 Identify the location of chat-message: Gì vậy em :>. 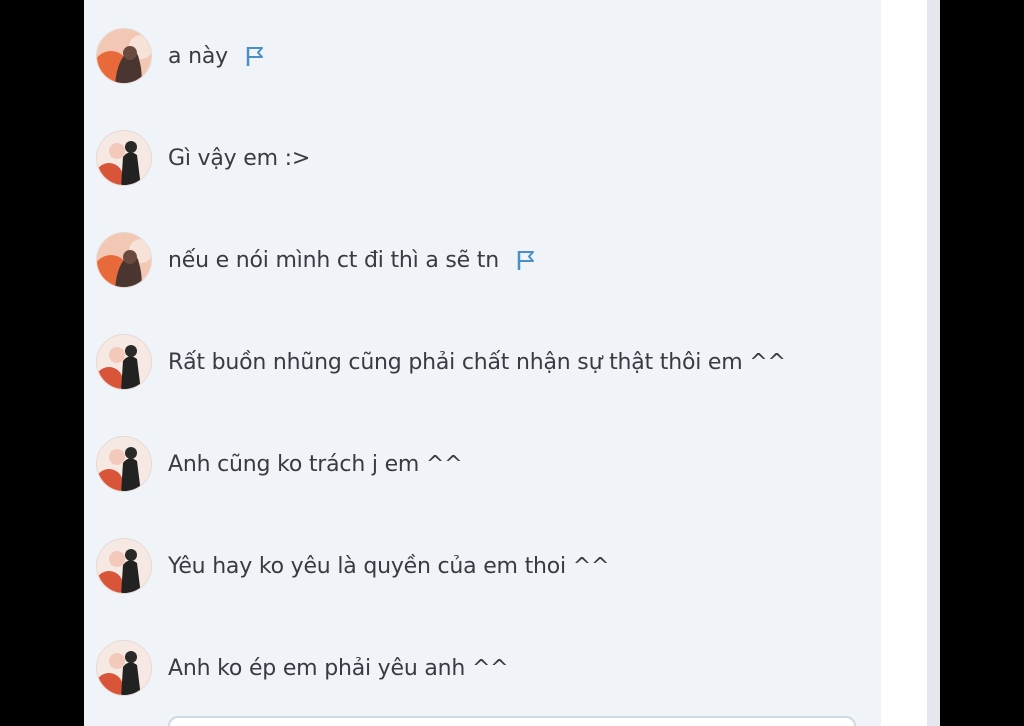
(481, 158).